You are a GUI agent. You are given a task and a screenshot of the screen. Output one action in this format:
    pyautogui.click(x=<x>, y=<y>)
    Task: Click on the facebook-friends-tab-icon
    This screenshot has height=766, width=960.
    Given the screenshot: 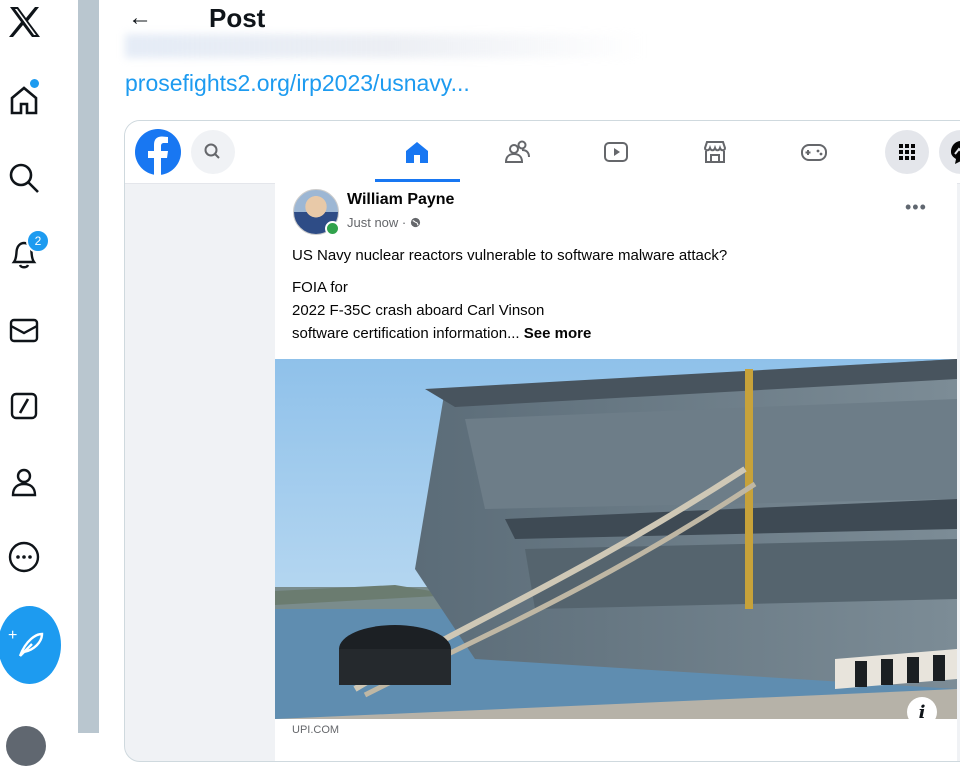 What is the action you would take?
    pyautogui.click(x=517, y=152)
    